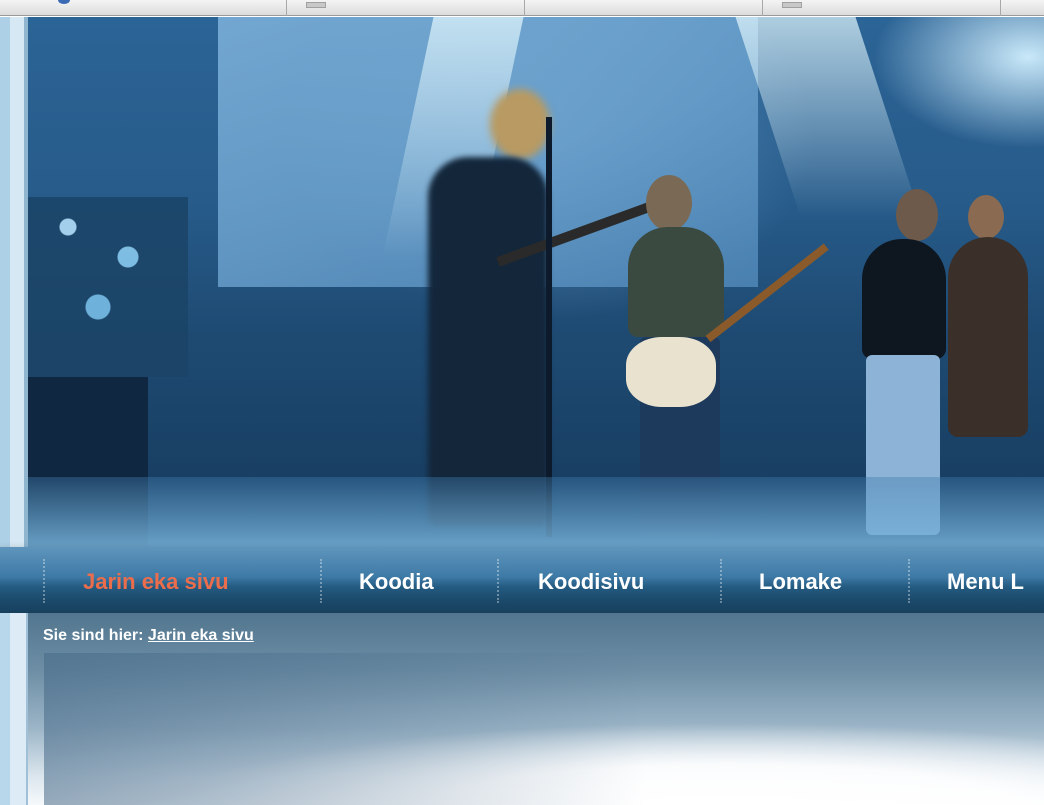 The image size is (1044, 805). What do you see at coordinates (64, 2) in the screenshot?
I see `browser-icon` at bounding box center [64, 2].